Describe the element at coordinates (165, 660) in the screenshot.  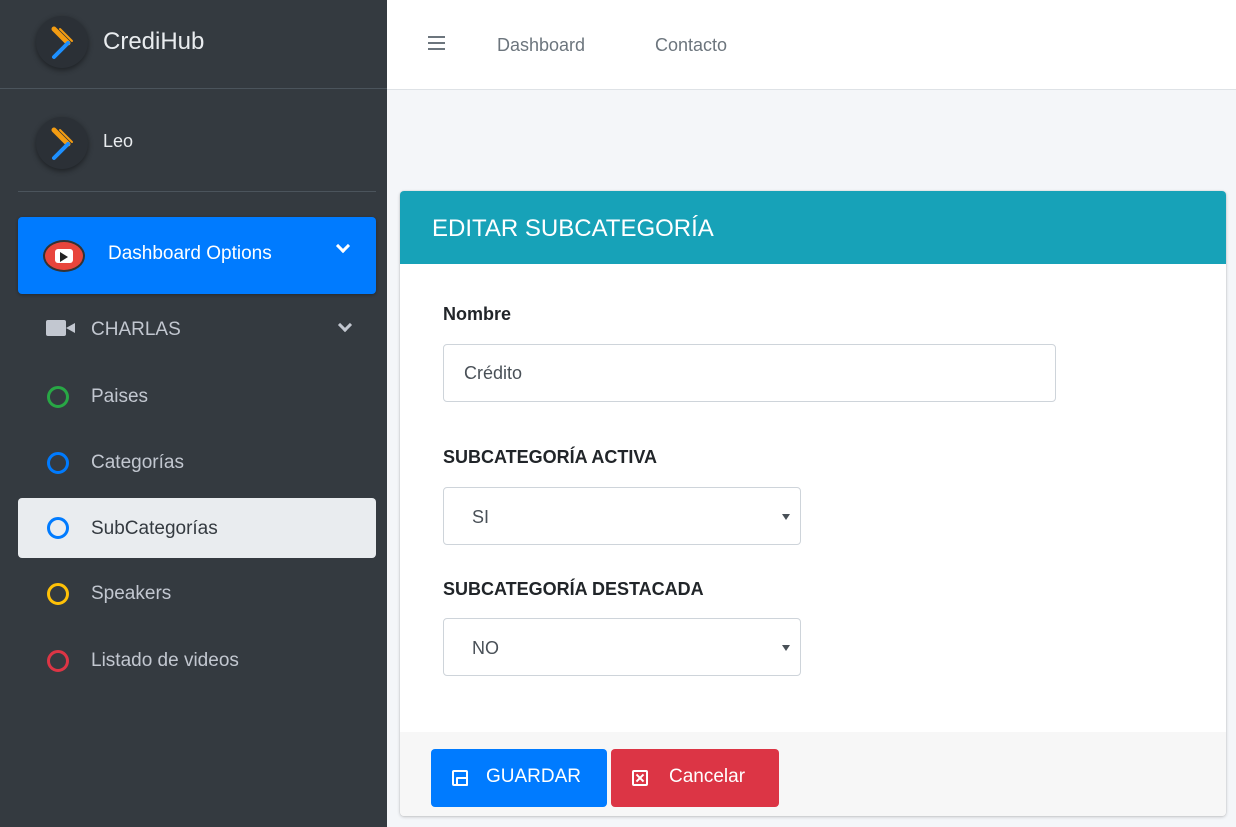
I see `sidebar-item-label: Listado de videos` at that location.